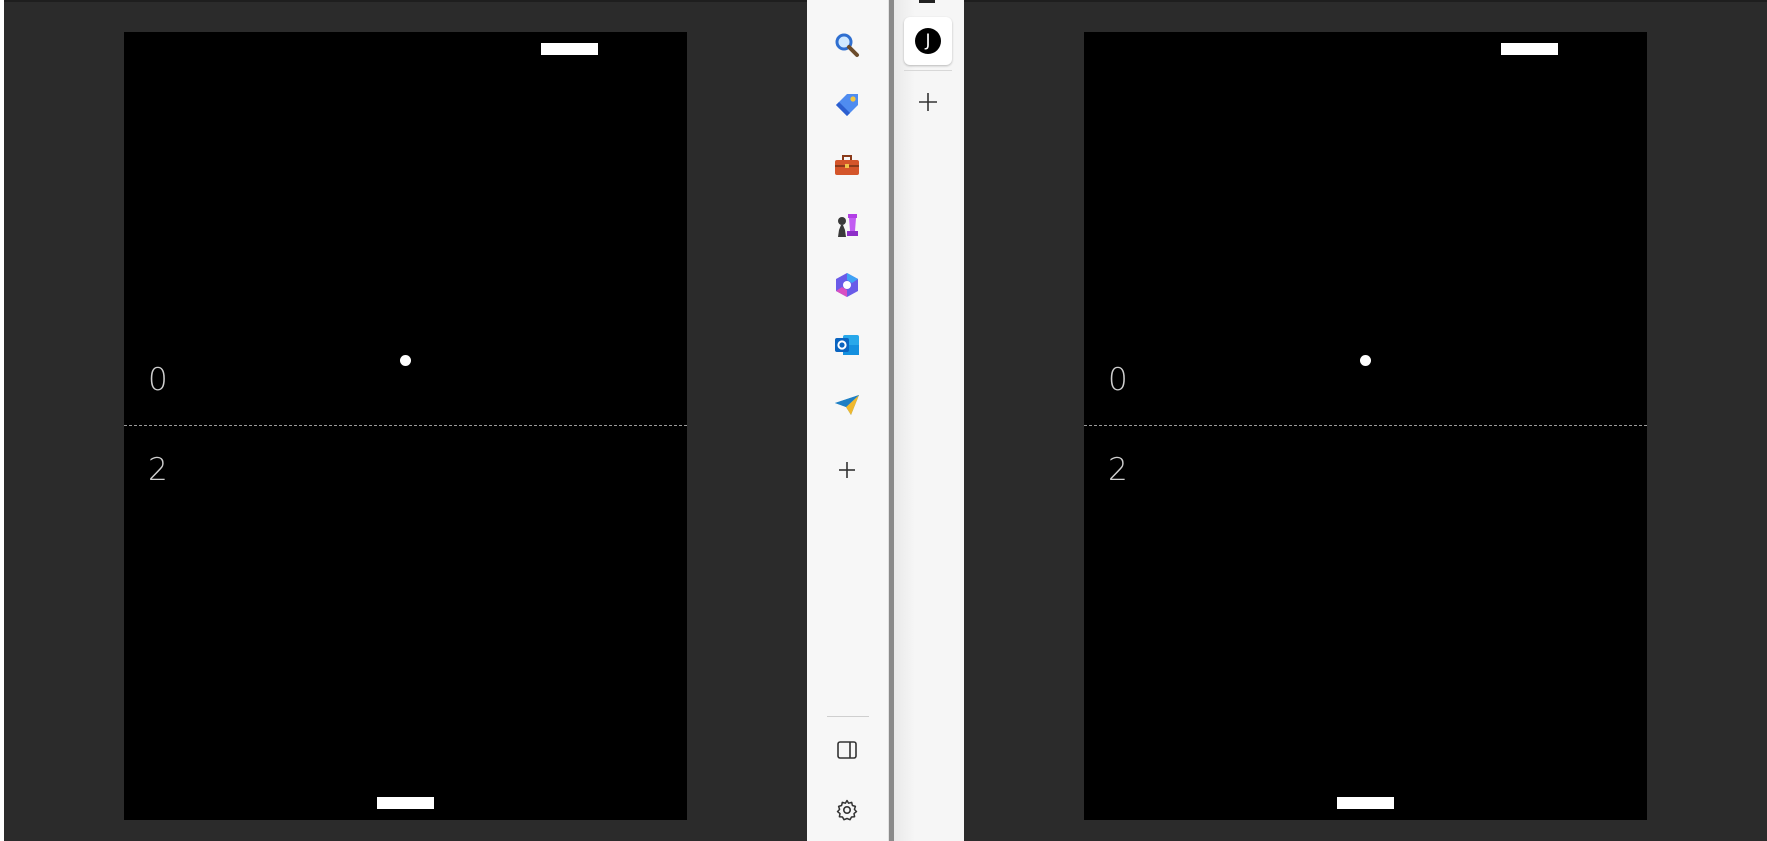 This screenshot has width=1767, height=841. I want to click on panel-icon, so click(847, 750).